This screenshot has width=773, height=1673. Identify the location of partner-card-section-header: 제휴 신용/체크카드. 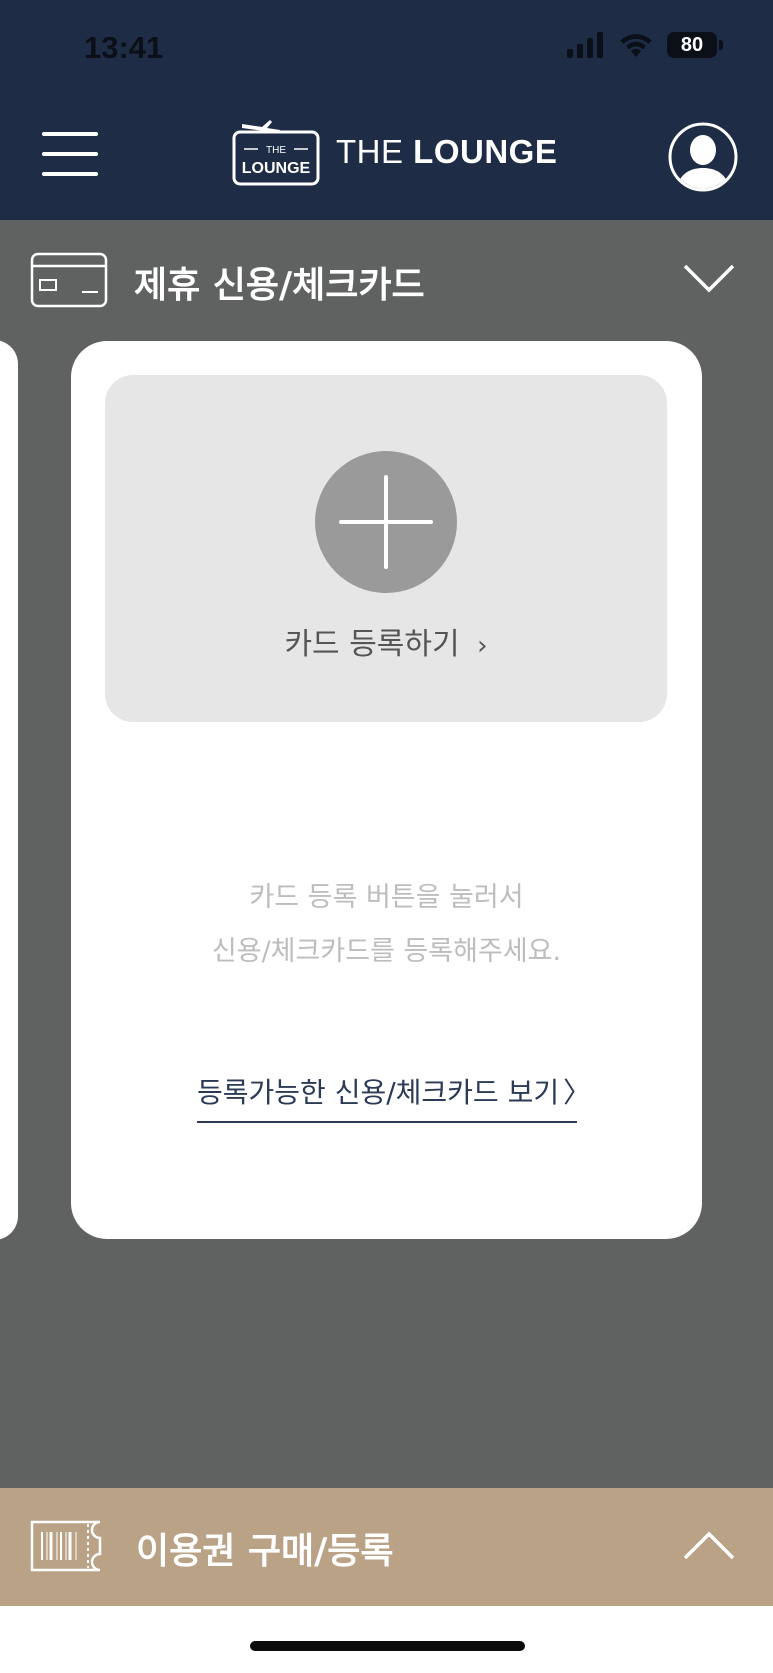
(386, 279).